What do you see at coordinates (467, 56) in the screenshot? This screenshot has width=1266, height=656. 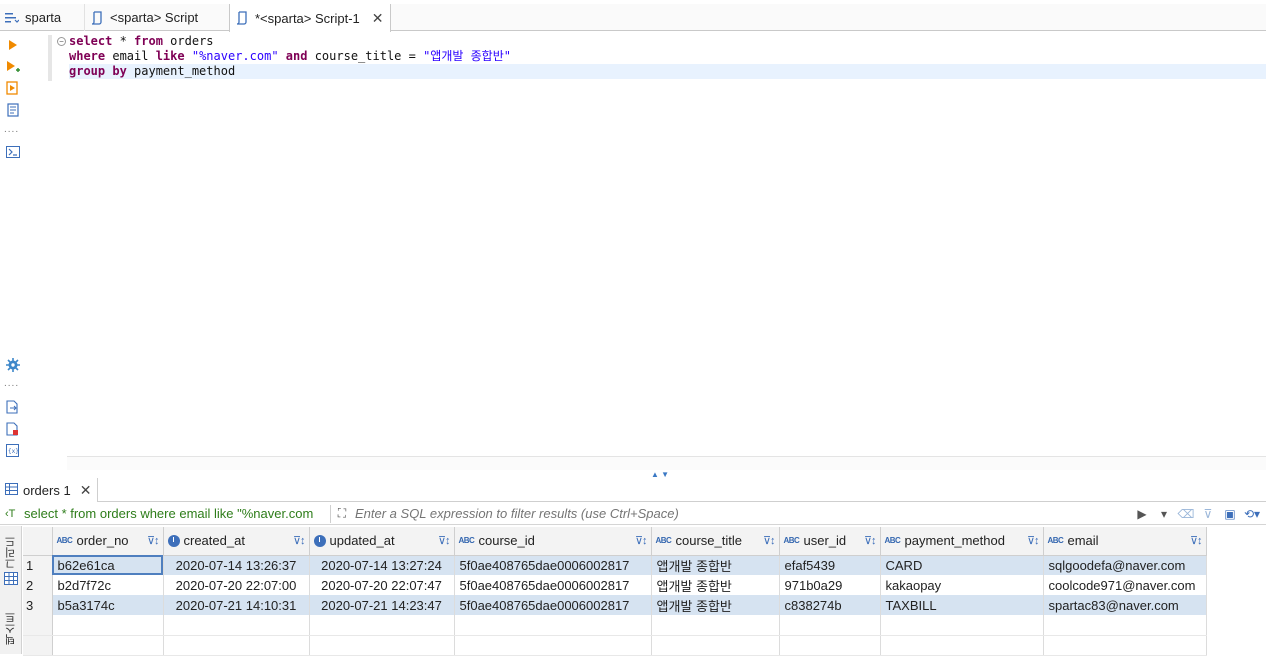 I see `sql-string: "앱개발 종합반"` at bounding box center [467, 56].